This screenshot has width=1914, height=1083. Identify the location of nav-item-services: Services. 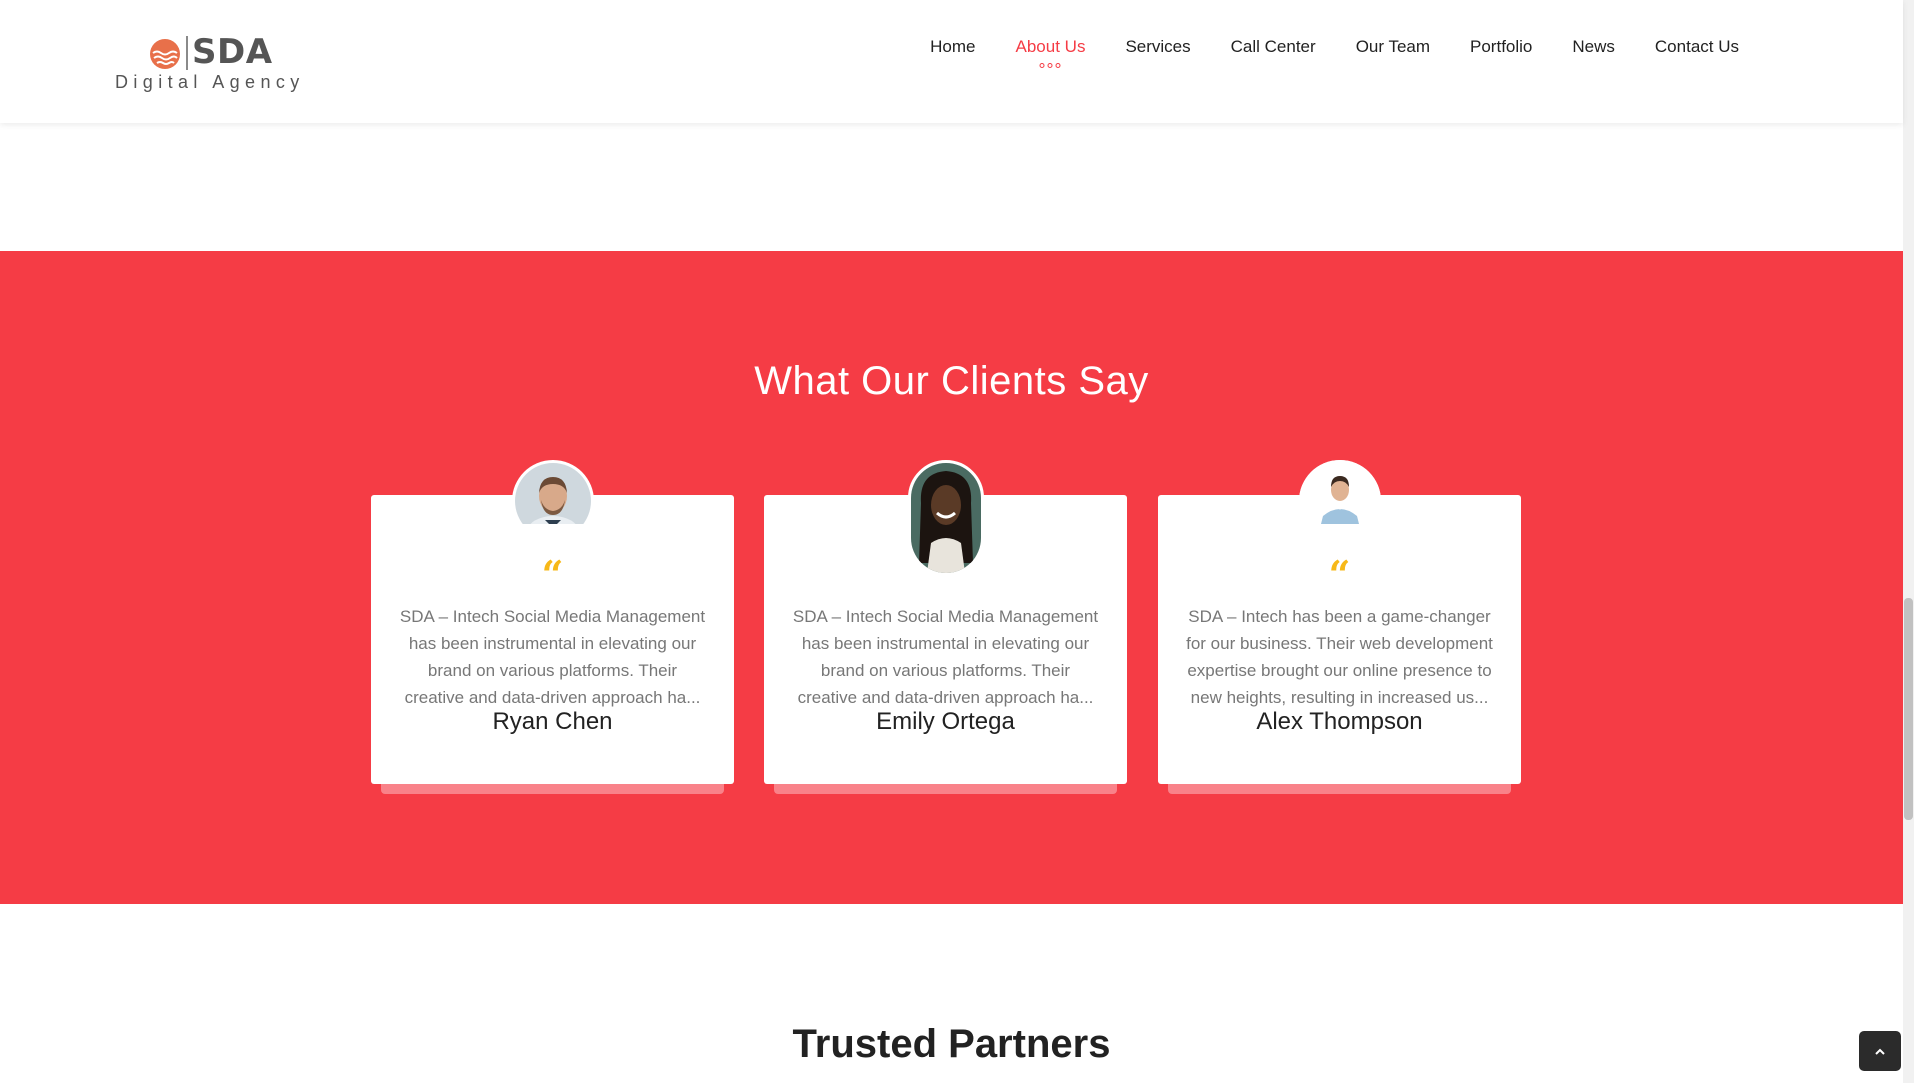
(1157, 56).